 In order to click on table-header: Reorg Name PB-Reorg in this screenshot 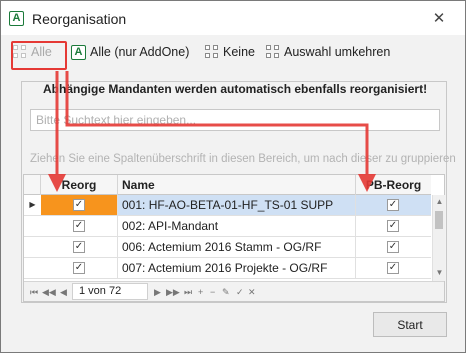, I will do `click(227, 185)`.